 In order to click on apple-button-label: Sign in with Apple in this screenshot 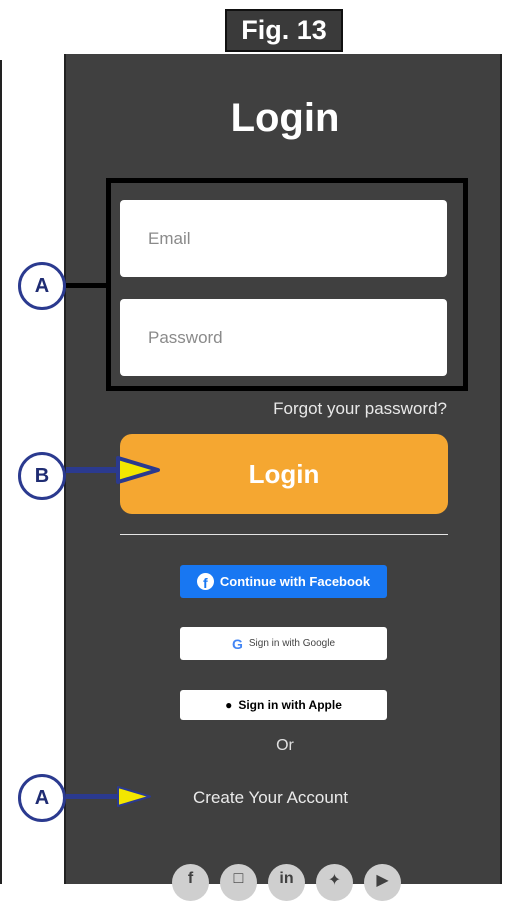, I will do `click(290, 705)`.